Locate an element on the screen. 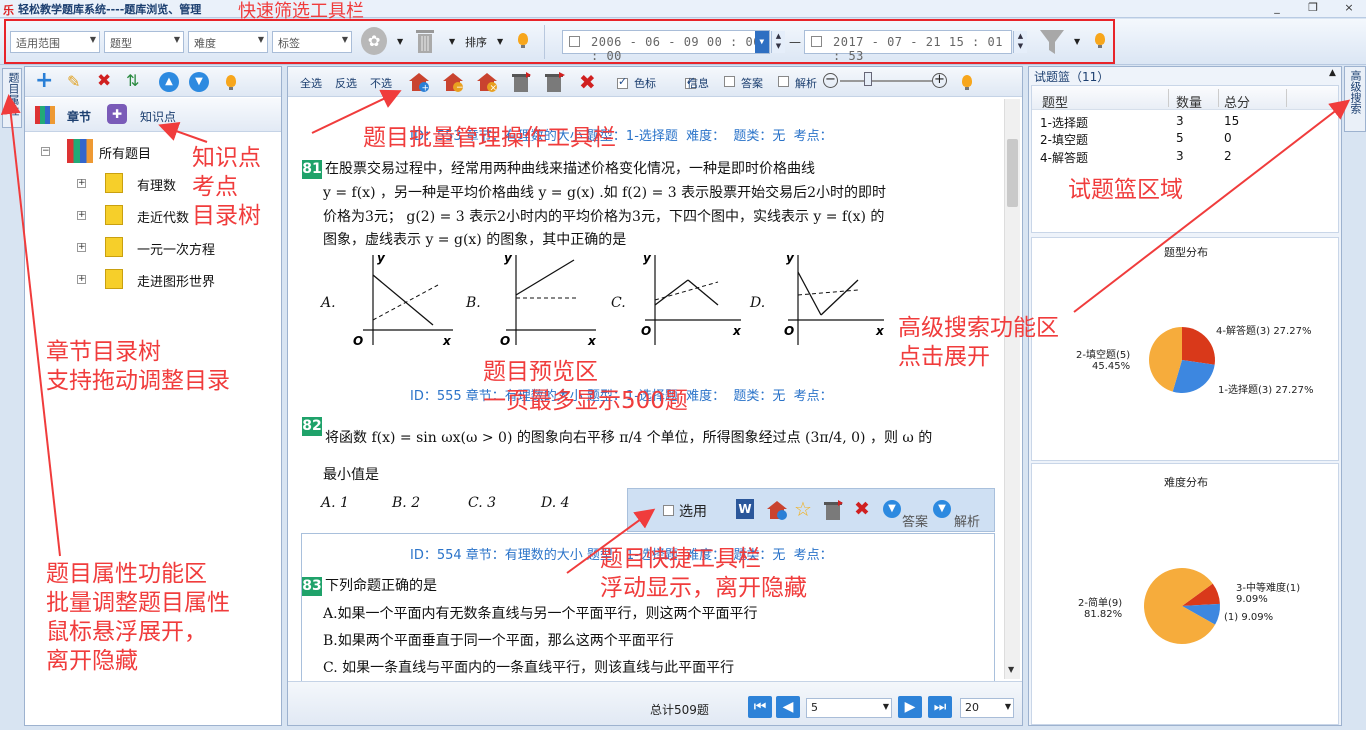 Image resolution: width=1366 pixels, height=730 pixels. add-to-basket-icon: + is located at coordinates (419, 82).